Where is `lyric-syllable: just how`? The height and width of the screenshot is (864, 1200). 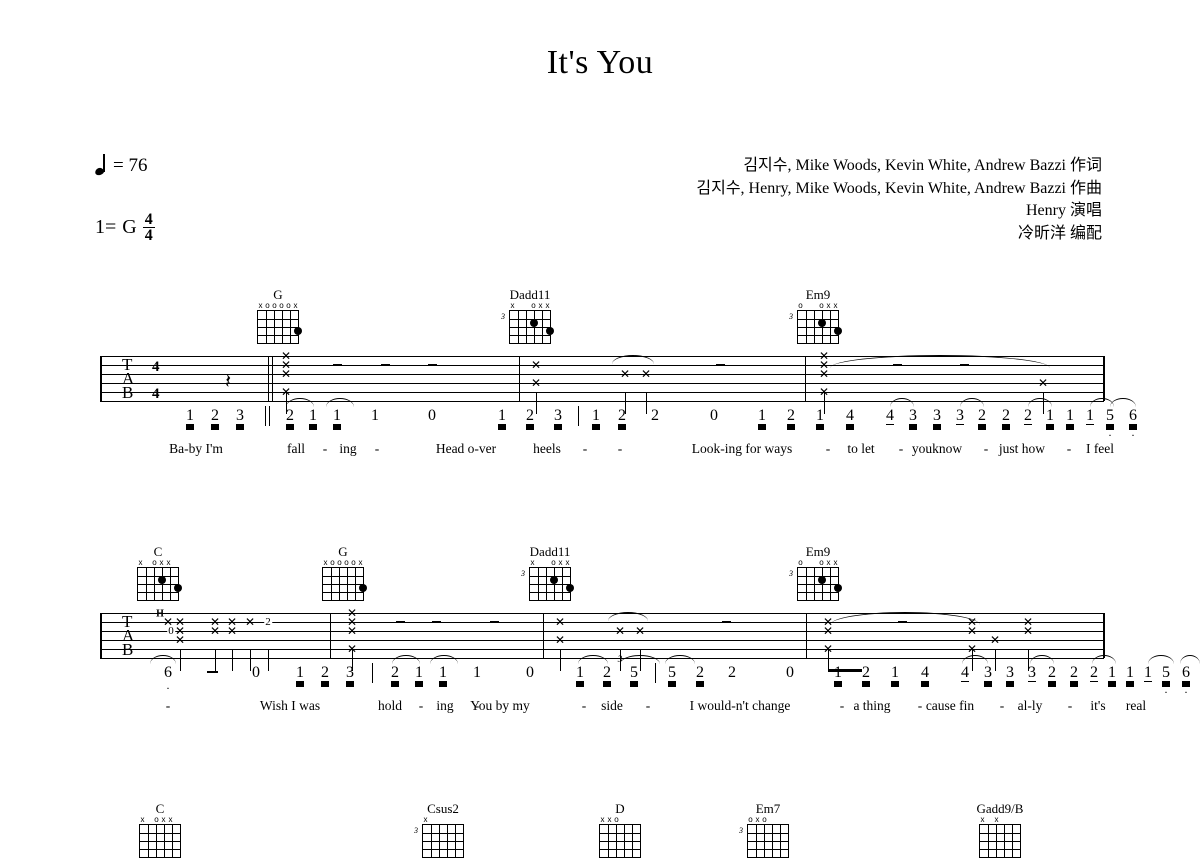 lyric-syllable: just how is located at coordinates (1022, 448).